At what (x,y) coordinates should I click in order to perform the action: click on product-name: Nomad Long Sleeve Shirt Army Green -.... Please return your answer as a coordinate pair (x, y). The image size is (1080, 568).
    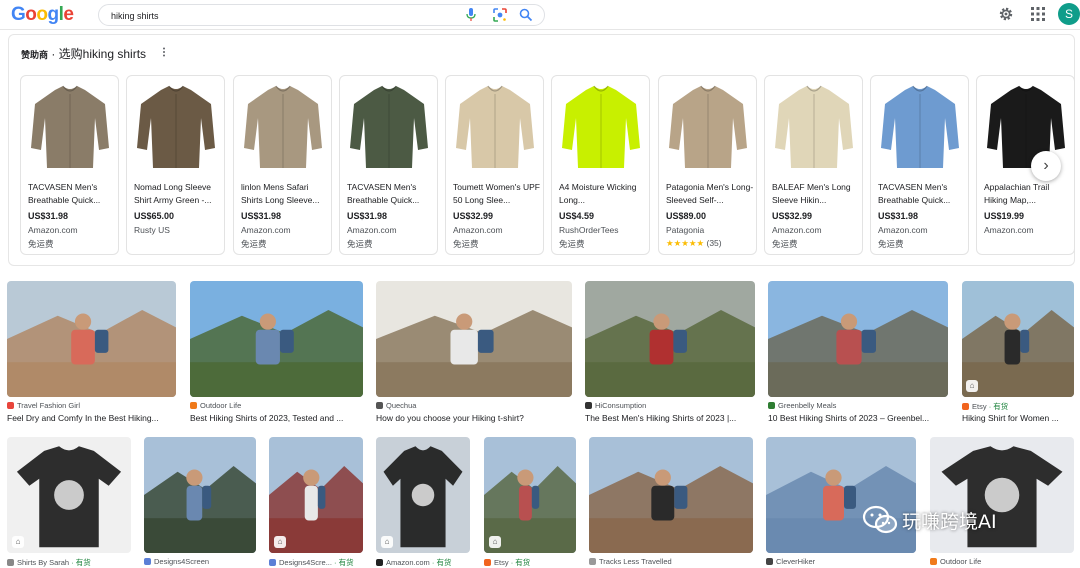
    Looking at the image, I should click on (178, 194).